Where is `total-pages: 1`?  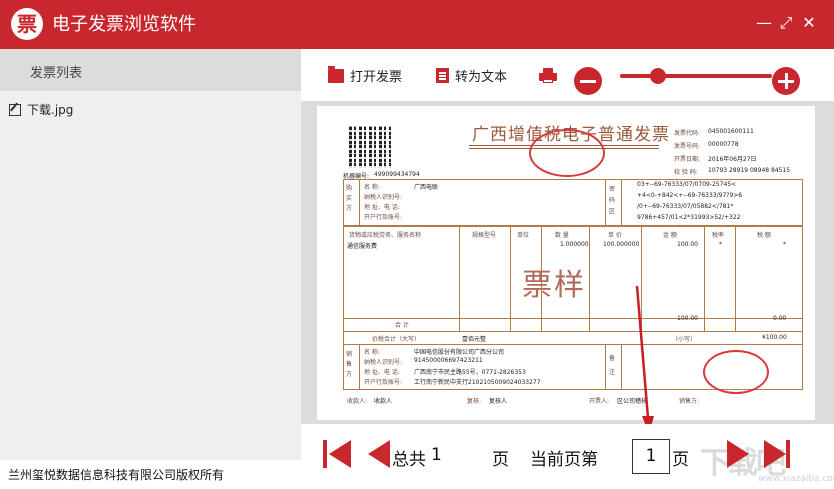
total-pages: 1 is located at coordinates (436, 455).